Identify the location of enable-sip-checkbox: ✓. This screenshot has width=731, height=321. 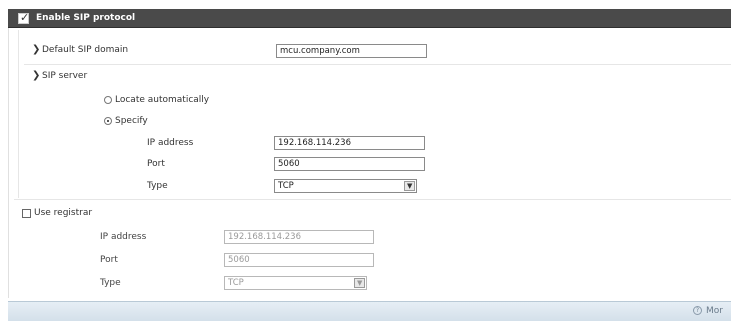
(24, 17).